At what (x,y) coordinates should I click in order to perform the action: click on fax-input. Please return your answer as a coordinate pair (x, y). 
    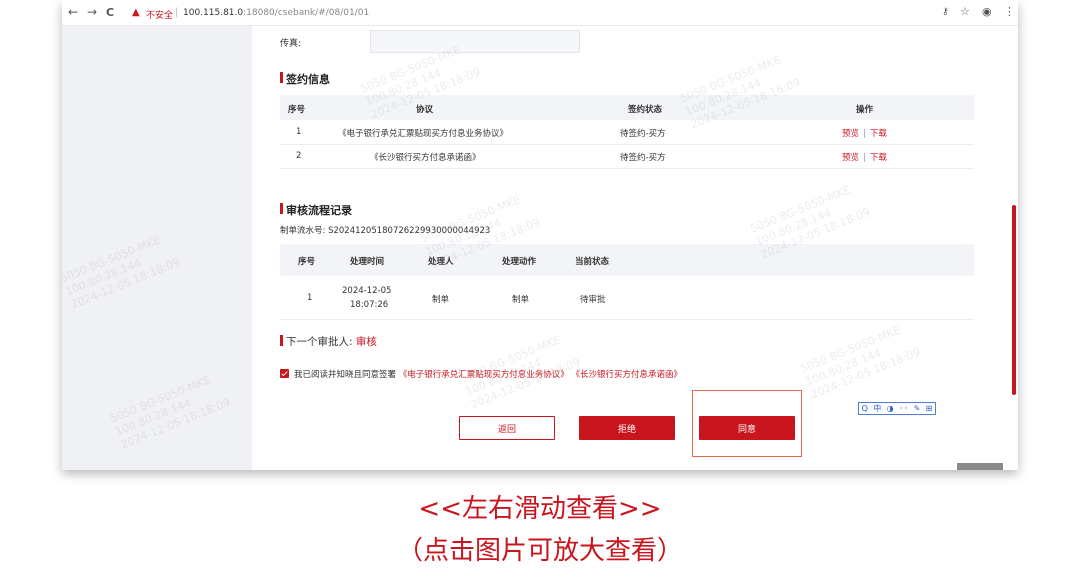
    Looking at the image, I should click on (475, 41).